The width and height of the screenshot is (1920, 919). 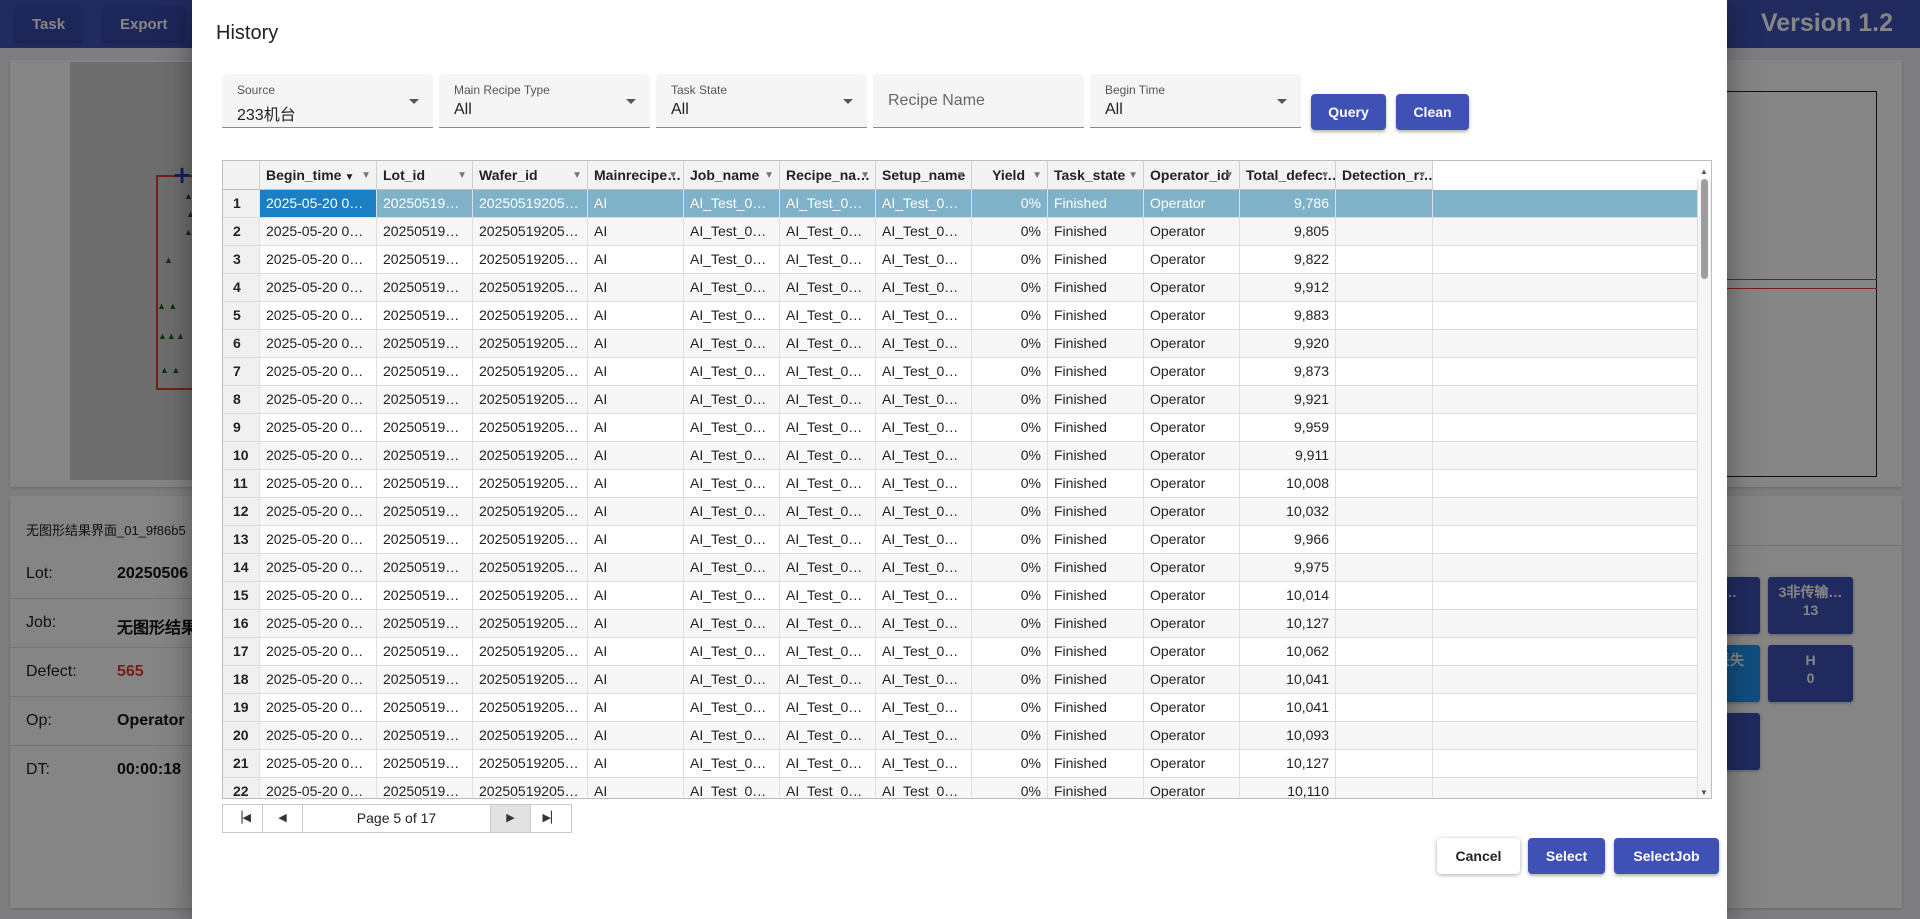 What do you see at coordinates (924, 175) in the screenshot?
I see `column-header: Setup_name ▼` at bounding box center [924, 175].